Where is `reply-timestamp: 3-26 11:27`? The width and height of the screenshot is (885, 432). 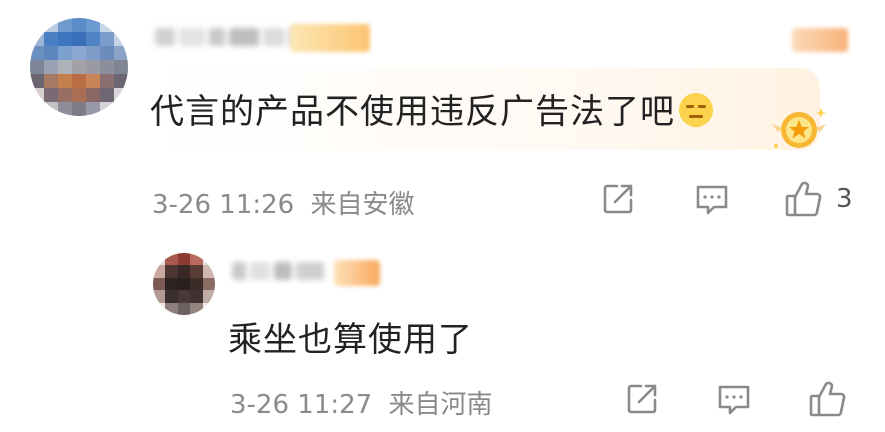 reply-timestamp: 3-26 11:27 is located at coordinates (301, 405).